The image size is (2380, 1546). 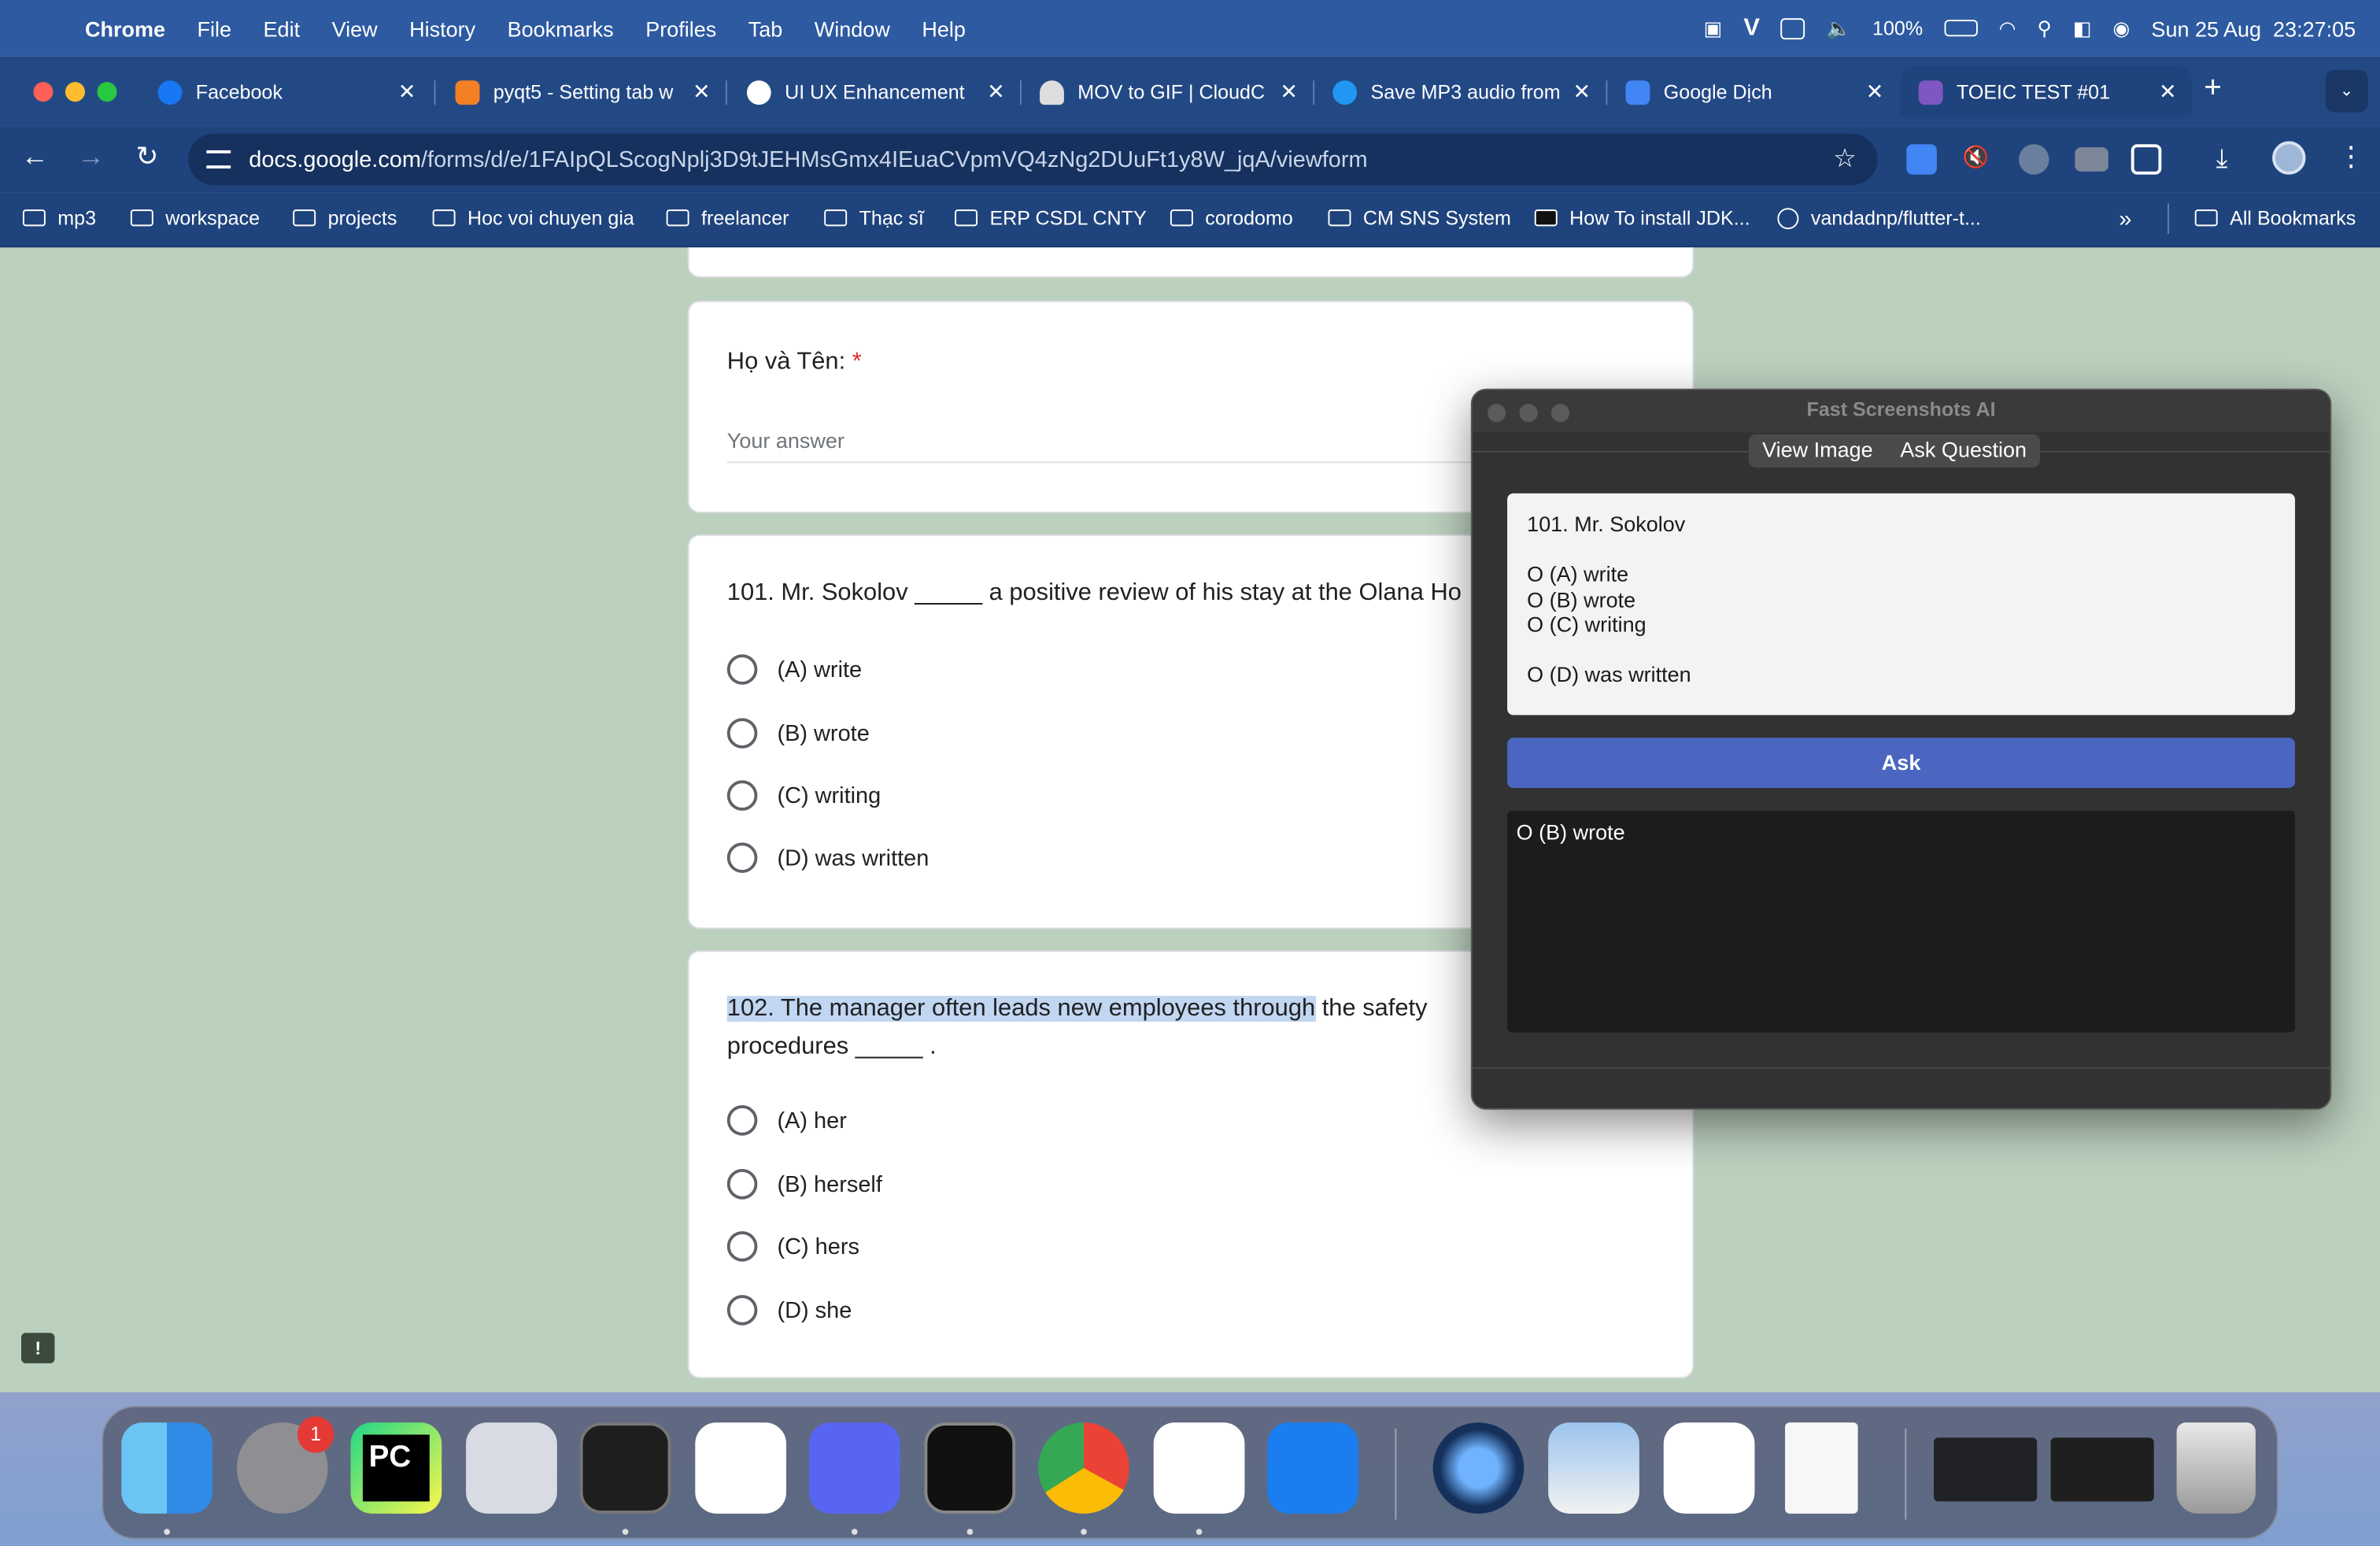 What do you see at coordinates (511, 1468) in the screenshot?
I see `launchpad-icon` at bounding box center [511, 1468].